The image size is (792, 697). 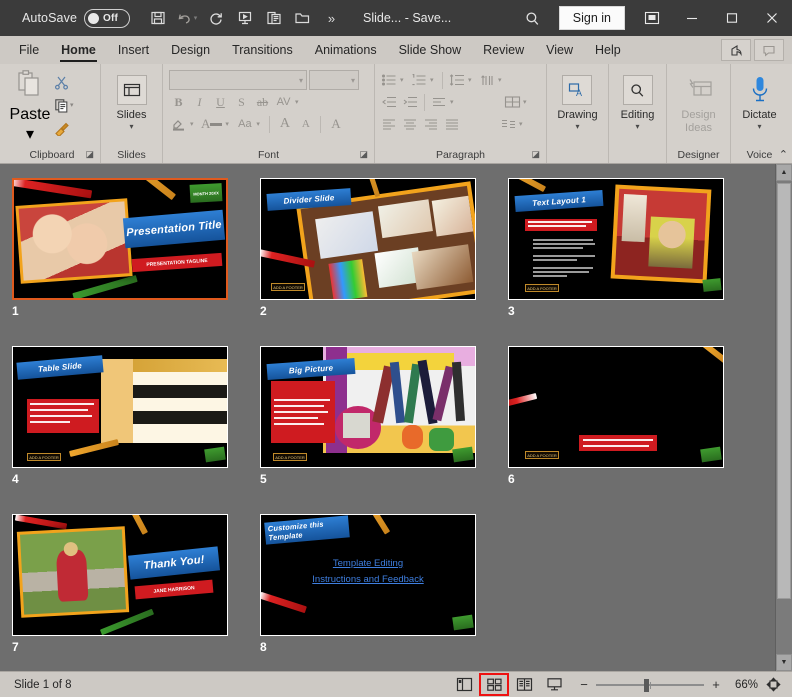 What do you see at coordinates (157, 18) in the screenshot?
I see `save-icon` at bounding box center [157, 18].